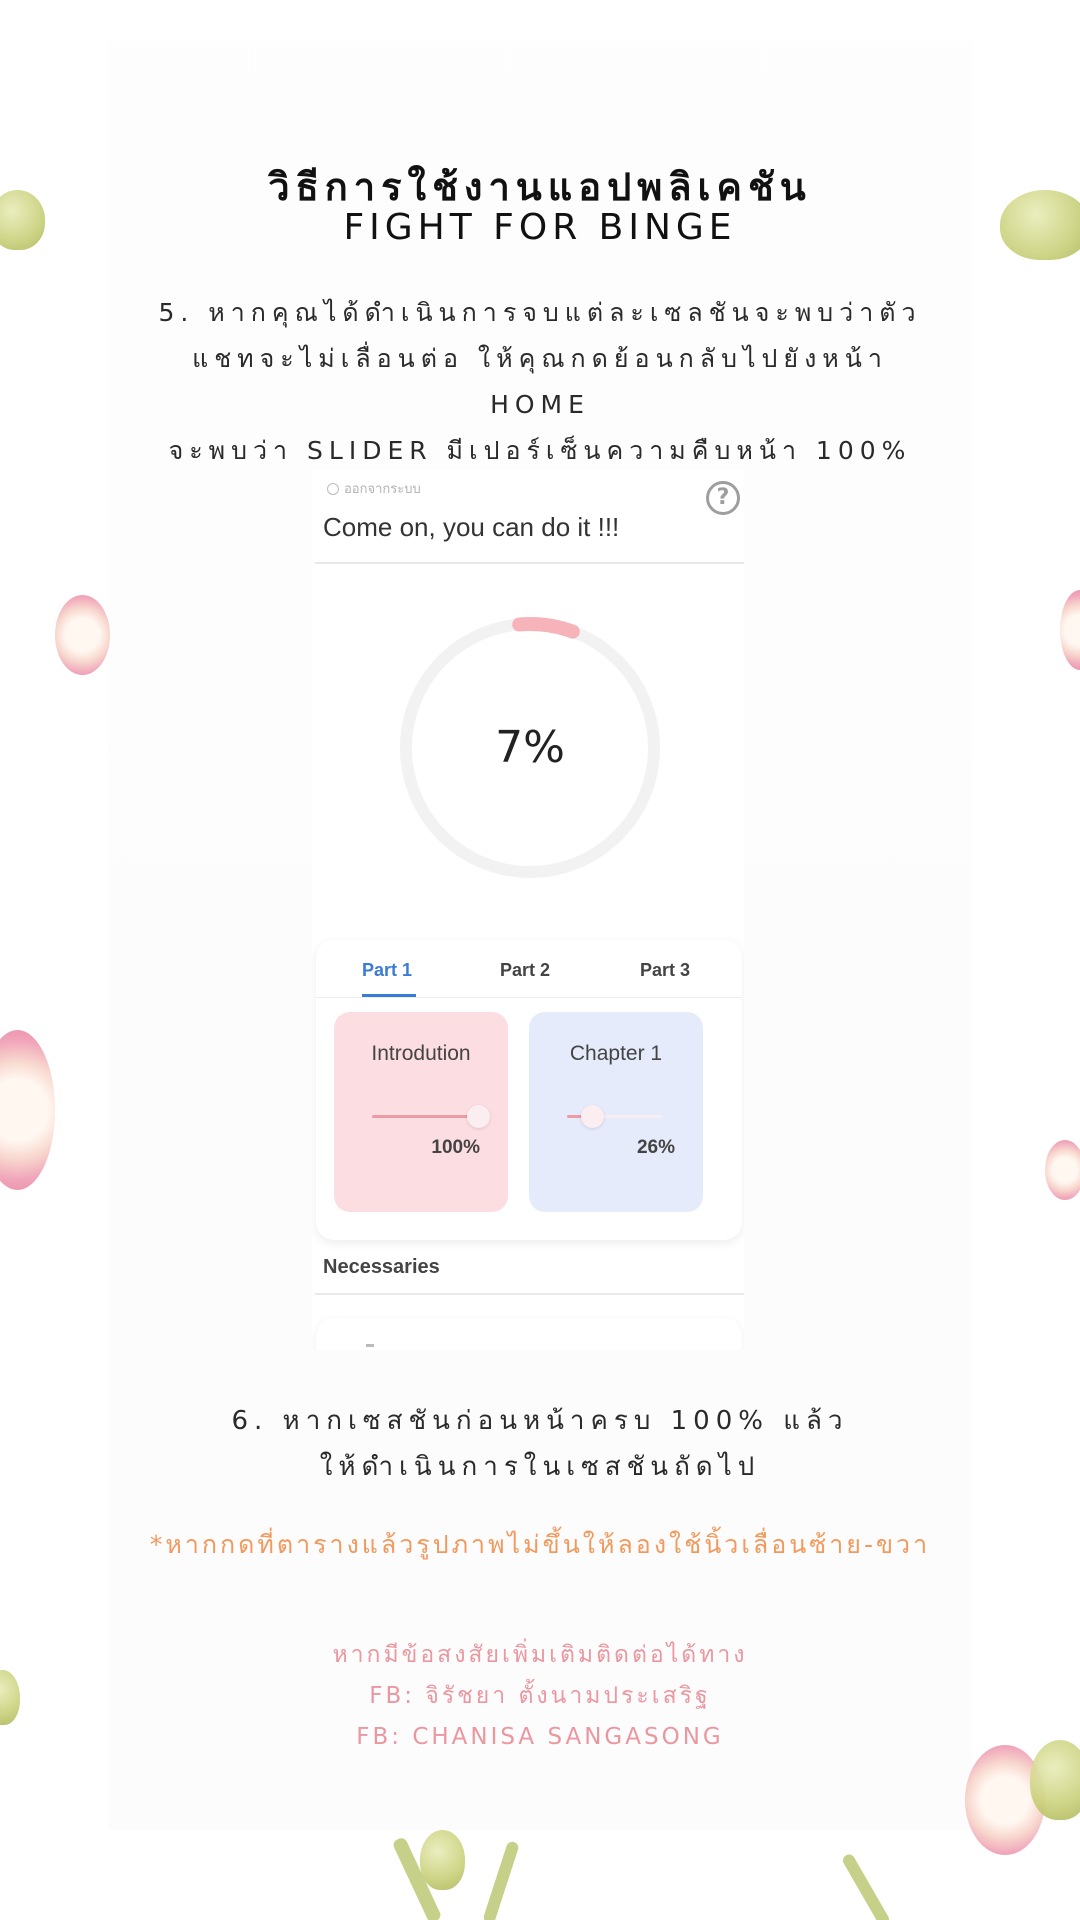 This screenshot has width=1080, height=1920. What do you see at coordinates (387, 970) in the screenshot?
I see `tab-part-1: Part 1` at bounding box center [387, 970].